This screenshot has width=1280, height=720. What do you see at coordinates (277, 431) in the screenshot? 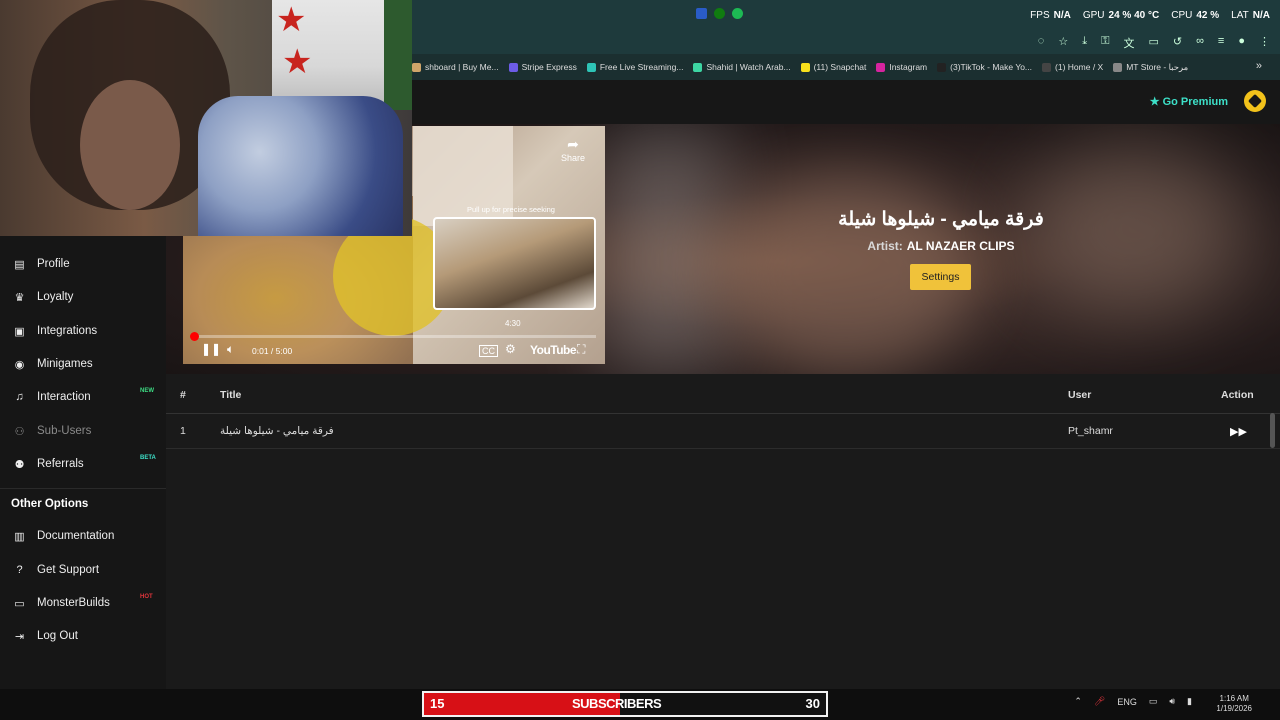
I see `row-title: فرقة ميامي - شيلوها شيلة` at bounding box center [277, 431].